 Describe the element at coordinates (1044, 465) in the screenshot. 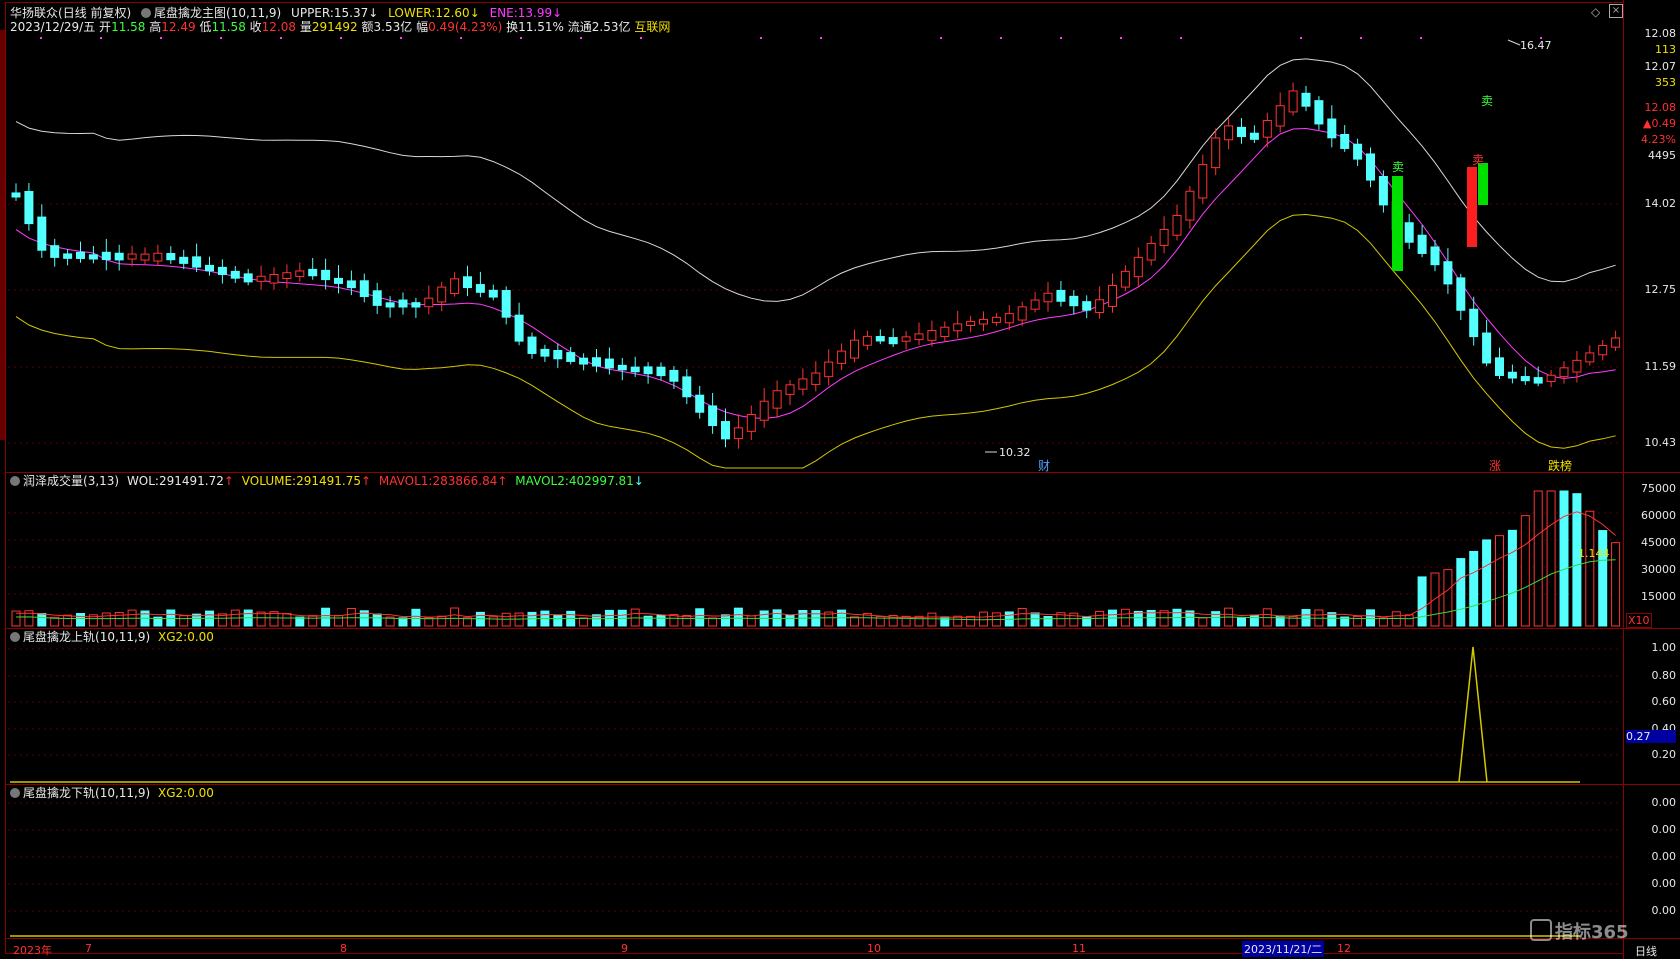

I see `finance-marker: 财` at that location.